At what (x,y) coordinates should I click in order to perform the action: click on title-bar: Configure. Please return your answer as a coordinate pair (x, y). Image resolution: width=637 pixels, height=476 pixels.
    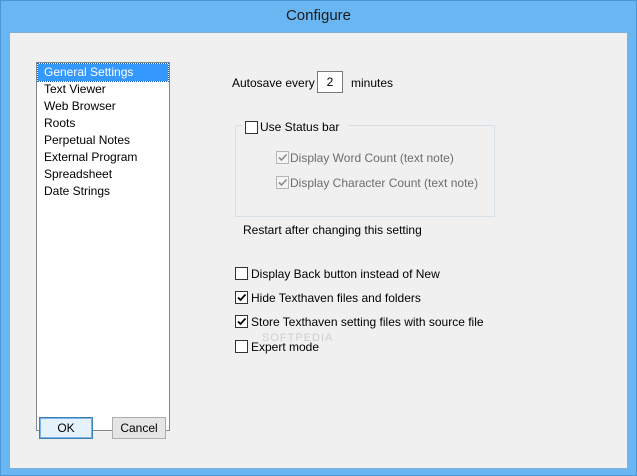
    Looking at the image, I should click on (318, 17).